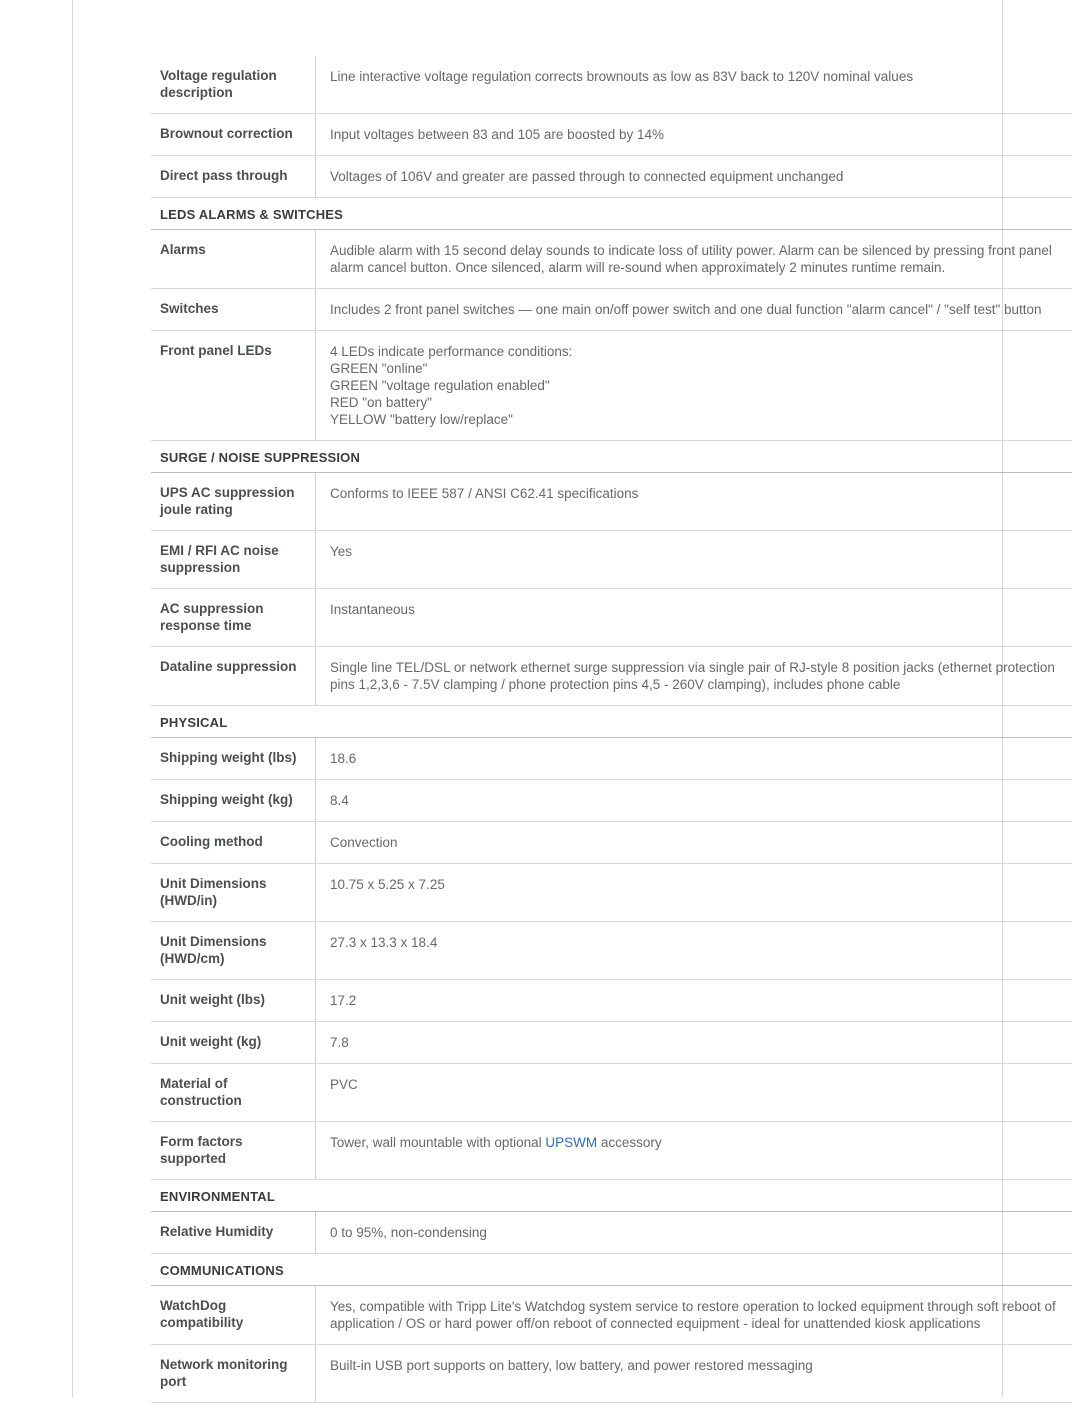 This screenshot has height=1403, width=1080. What do you see at coordinates (233, 1232) in the screenshot?
I see `spec-label: Relative Humidity` at bounding box center [233, 1232].